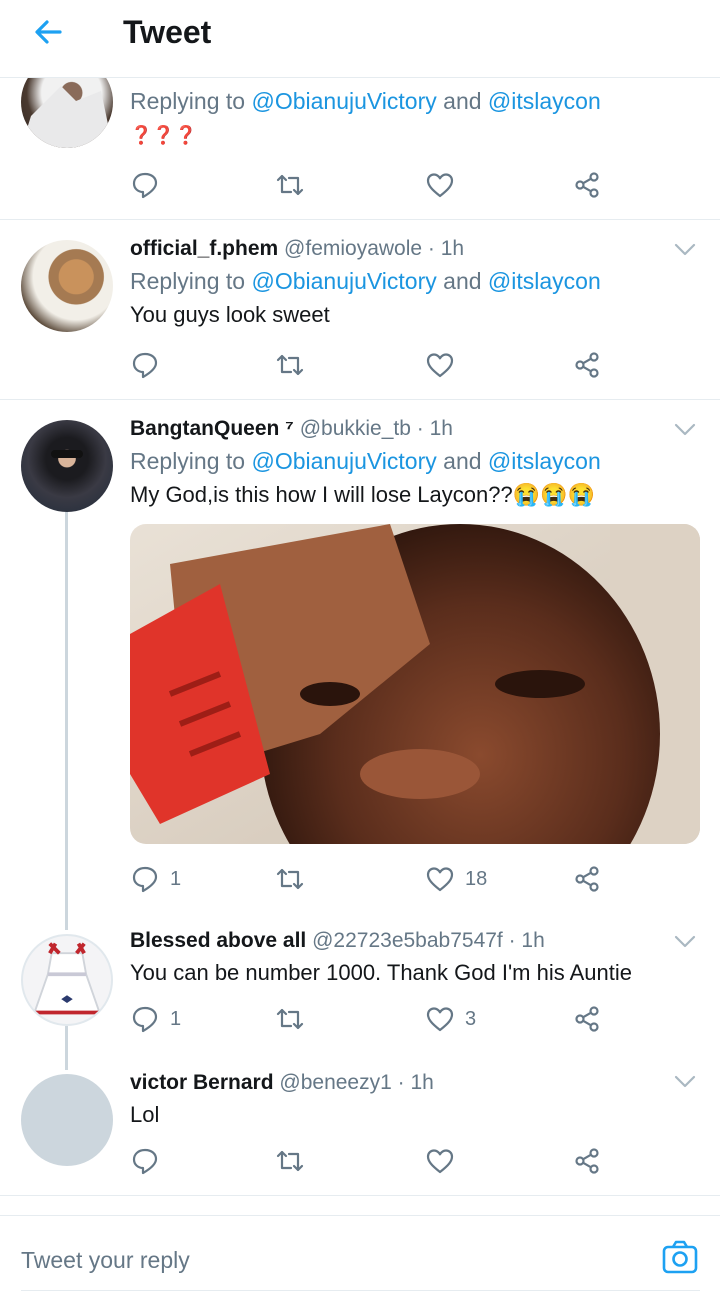  Describe the element at coordinates (202, 1082) in the screenshot. I see `display-name: victor Bernard` at that location.